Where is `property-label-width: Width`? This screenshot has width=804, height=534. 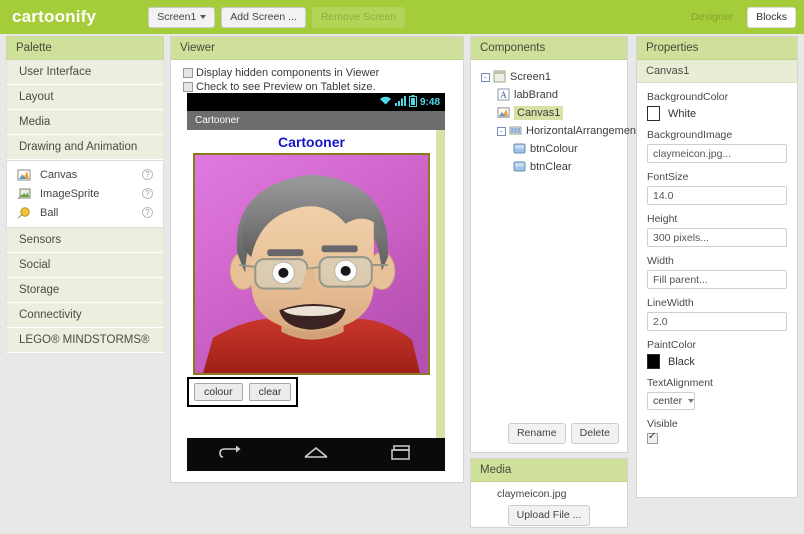 property-label-width: Width is located at coordinates (660, 261).